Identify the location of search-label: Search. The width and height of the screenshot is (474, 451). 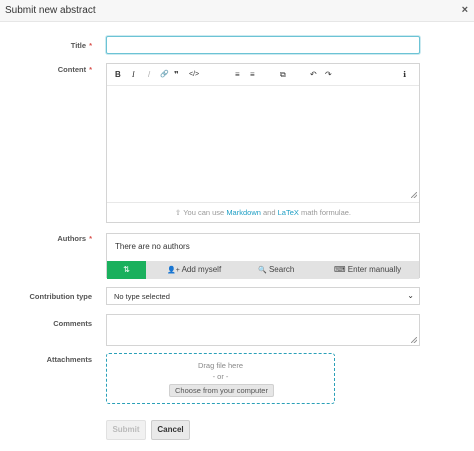
(281, 269).